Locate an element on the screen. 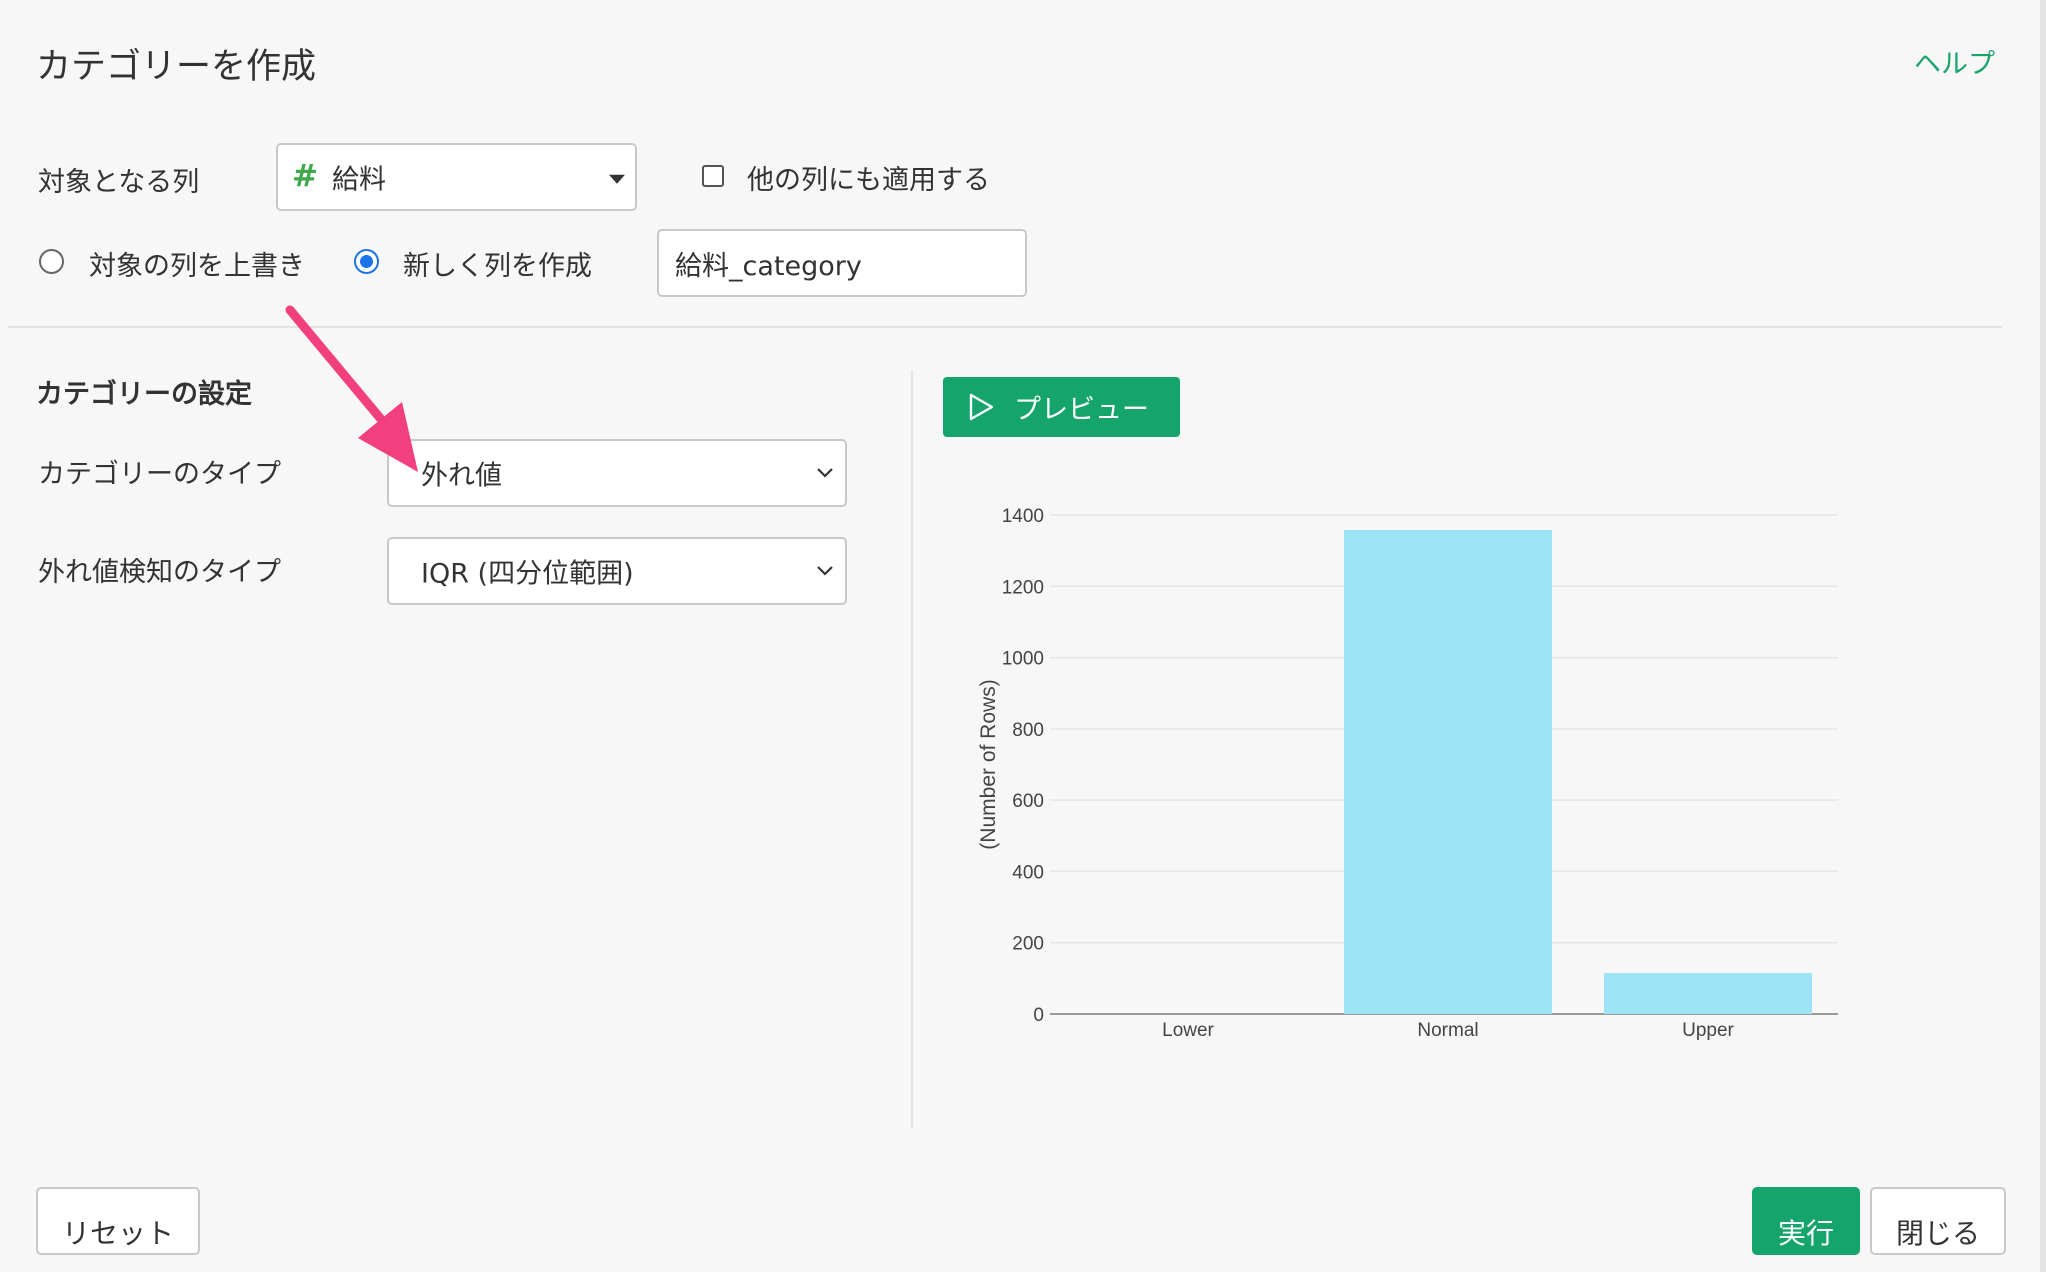 Image resolution: width=2046 pixels, height=1272 pixels. apply-other-columns-label: 他の列にも適用する is located at coordinates (868, 180).